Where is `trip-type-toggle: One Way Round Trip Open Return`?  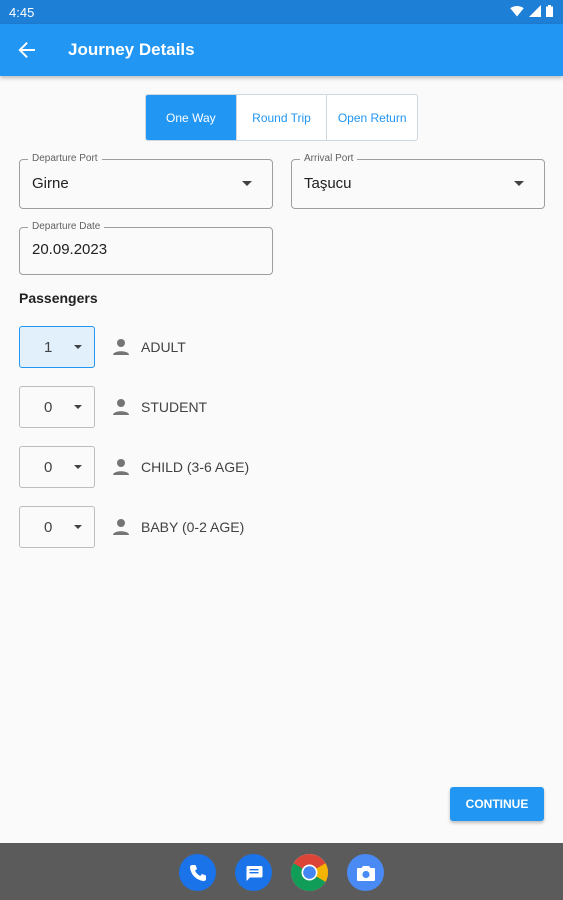
trip-type-toggle: One Way Round Trip Open Return is located at coordinates (281, 117).